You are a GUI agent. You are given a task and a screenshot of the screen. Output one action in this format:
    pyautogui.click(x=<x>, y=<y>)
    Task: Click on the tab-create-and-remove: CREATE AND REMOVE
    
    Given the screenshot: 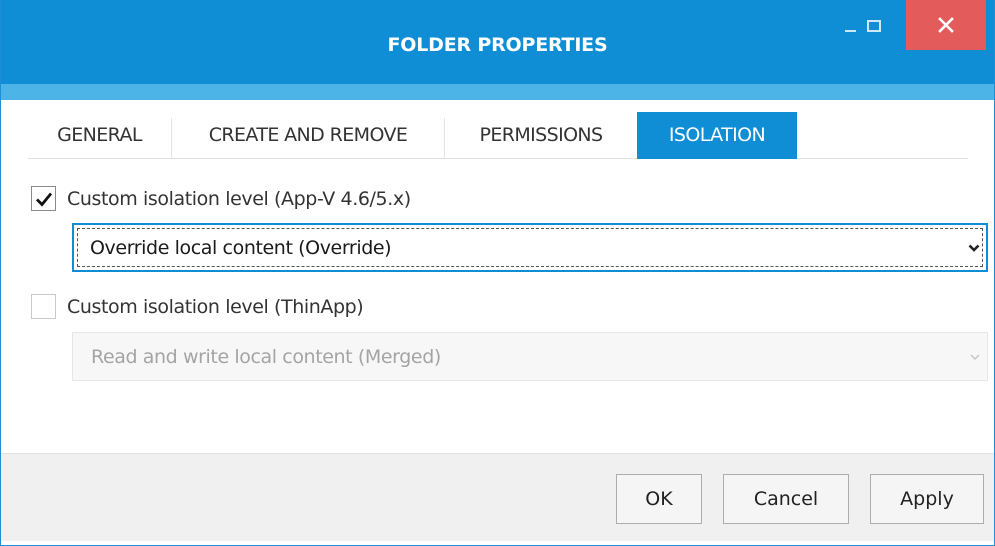 What is the action you would take?
    pyautogui.click(x=308, y=135)
    